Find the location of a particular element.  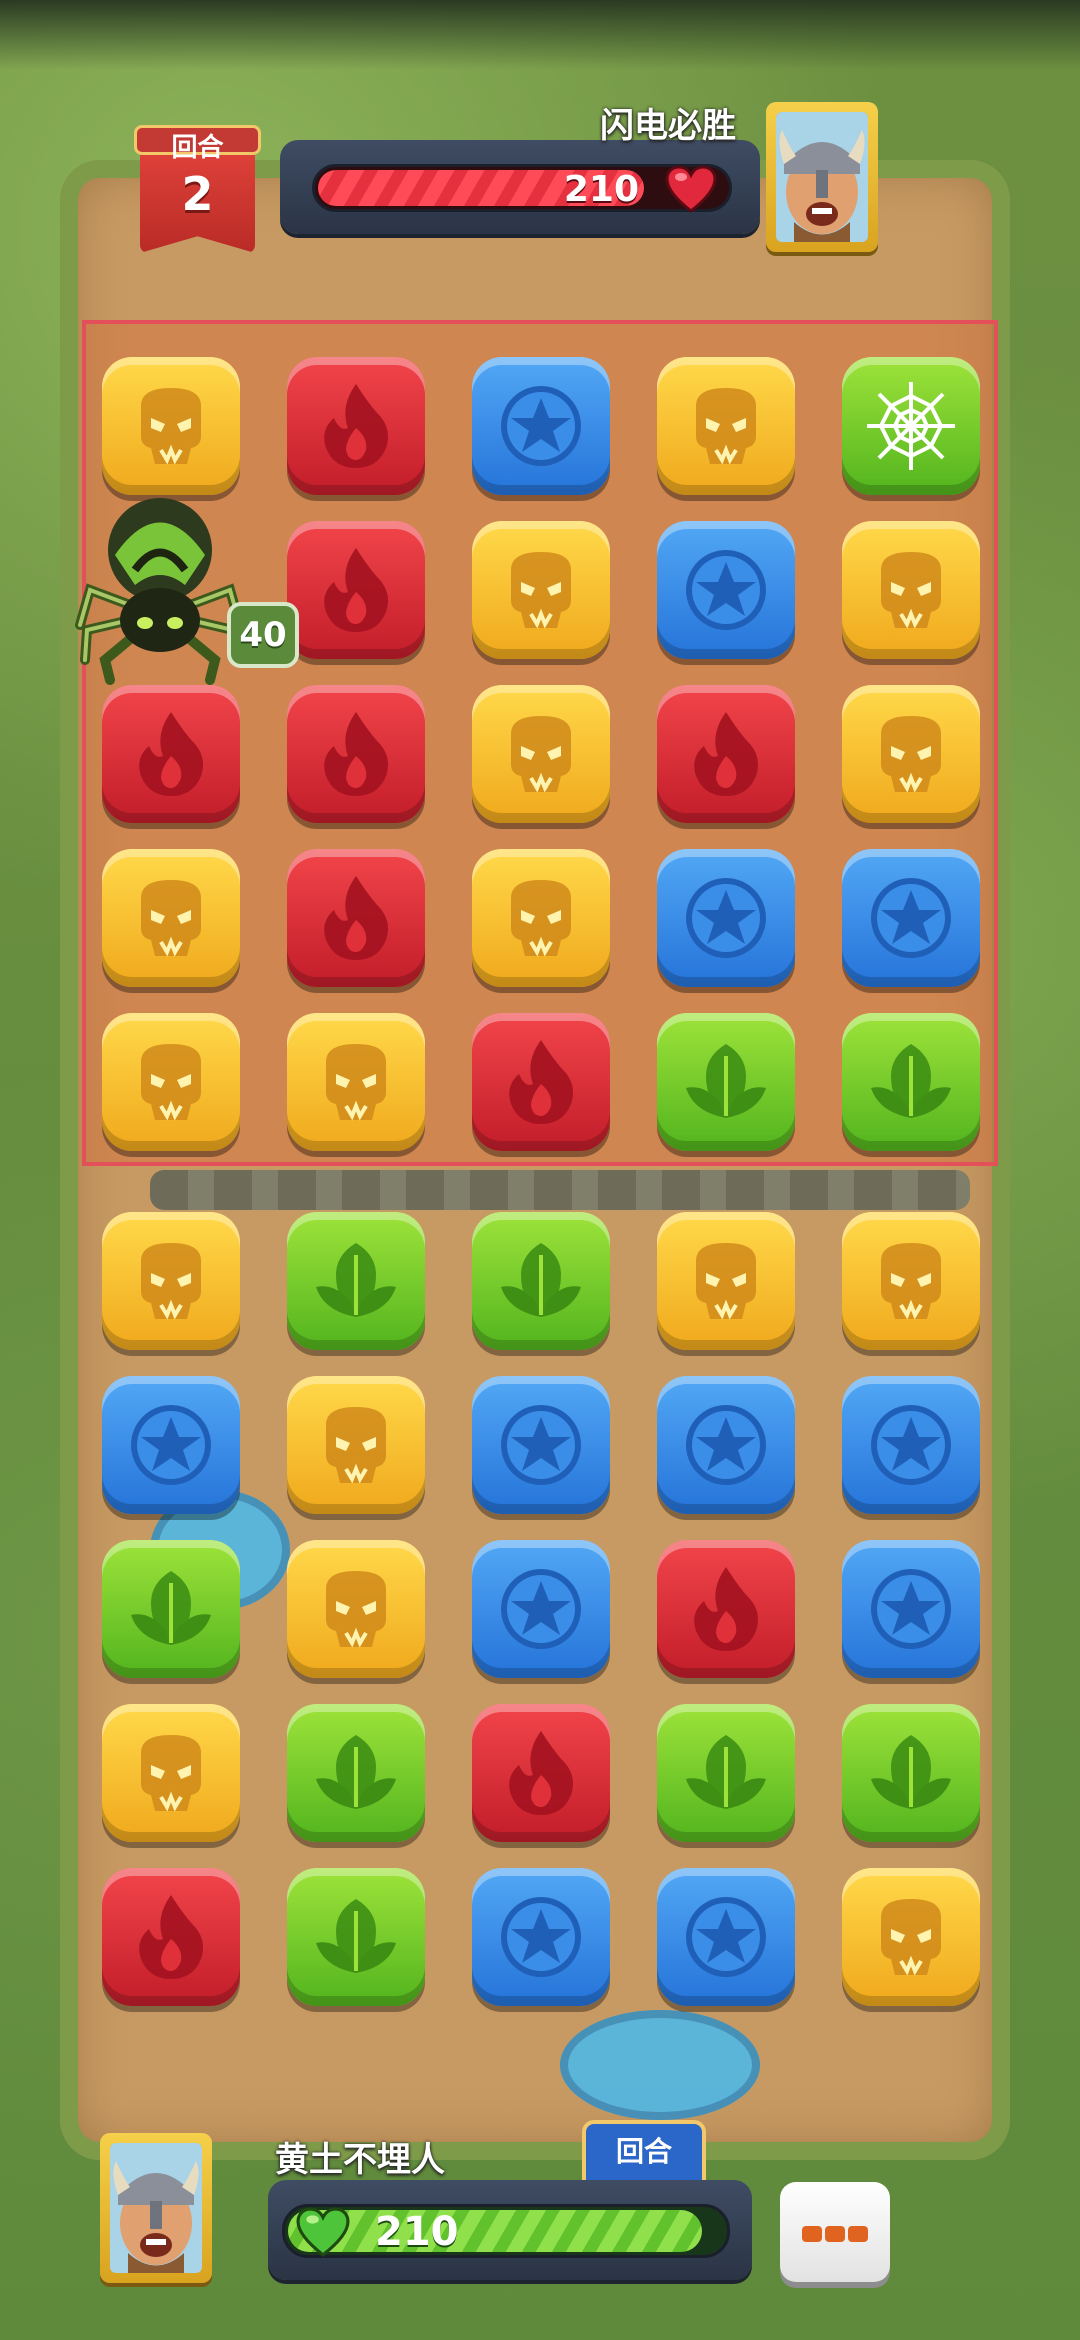

player-avatar is located at coordinates (156, 2208).